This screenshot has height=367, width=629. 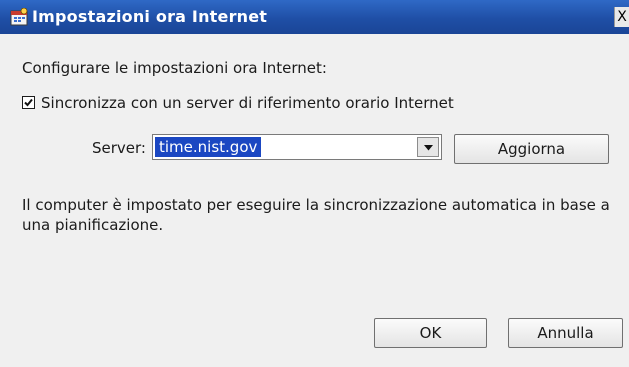 I want to click on sync-checkbox, so click(x=28, y=102).